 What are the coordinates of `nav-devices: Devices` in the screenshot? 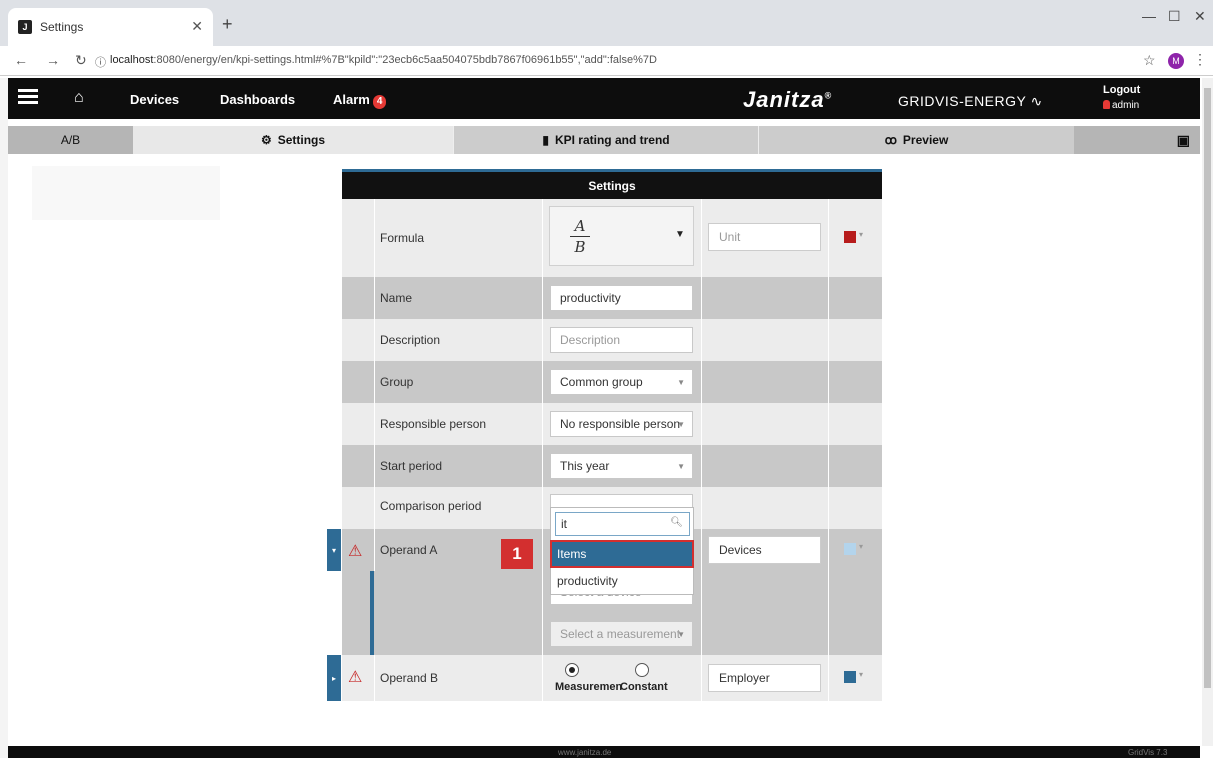 It's located at (154, 99).